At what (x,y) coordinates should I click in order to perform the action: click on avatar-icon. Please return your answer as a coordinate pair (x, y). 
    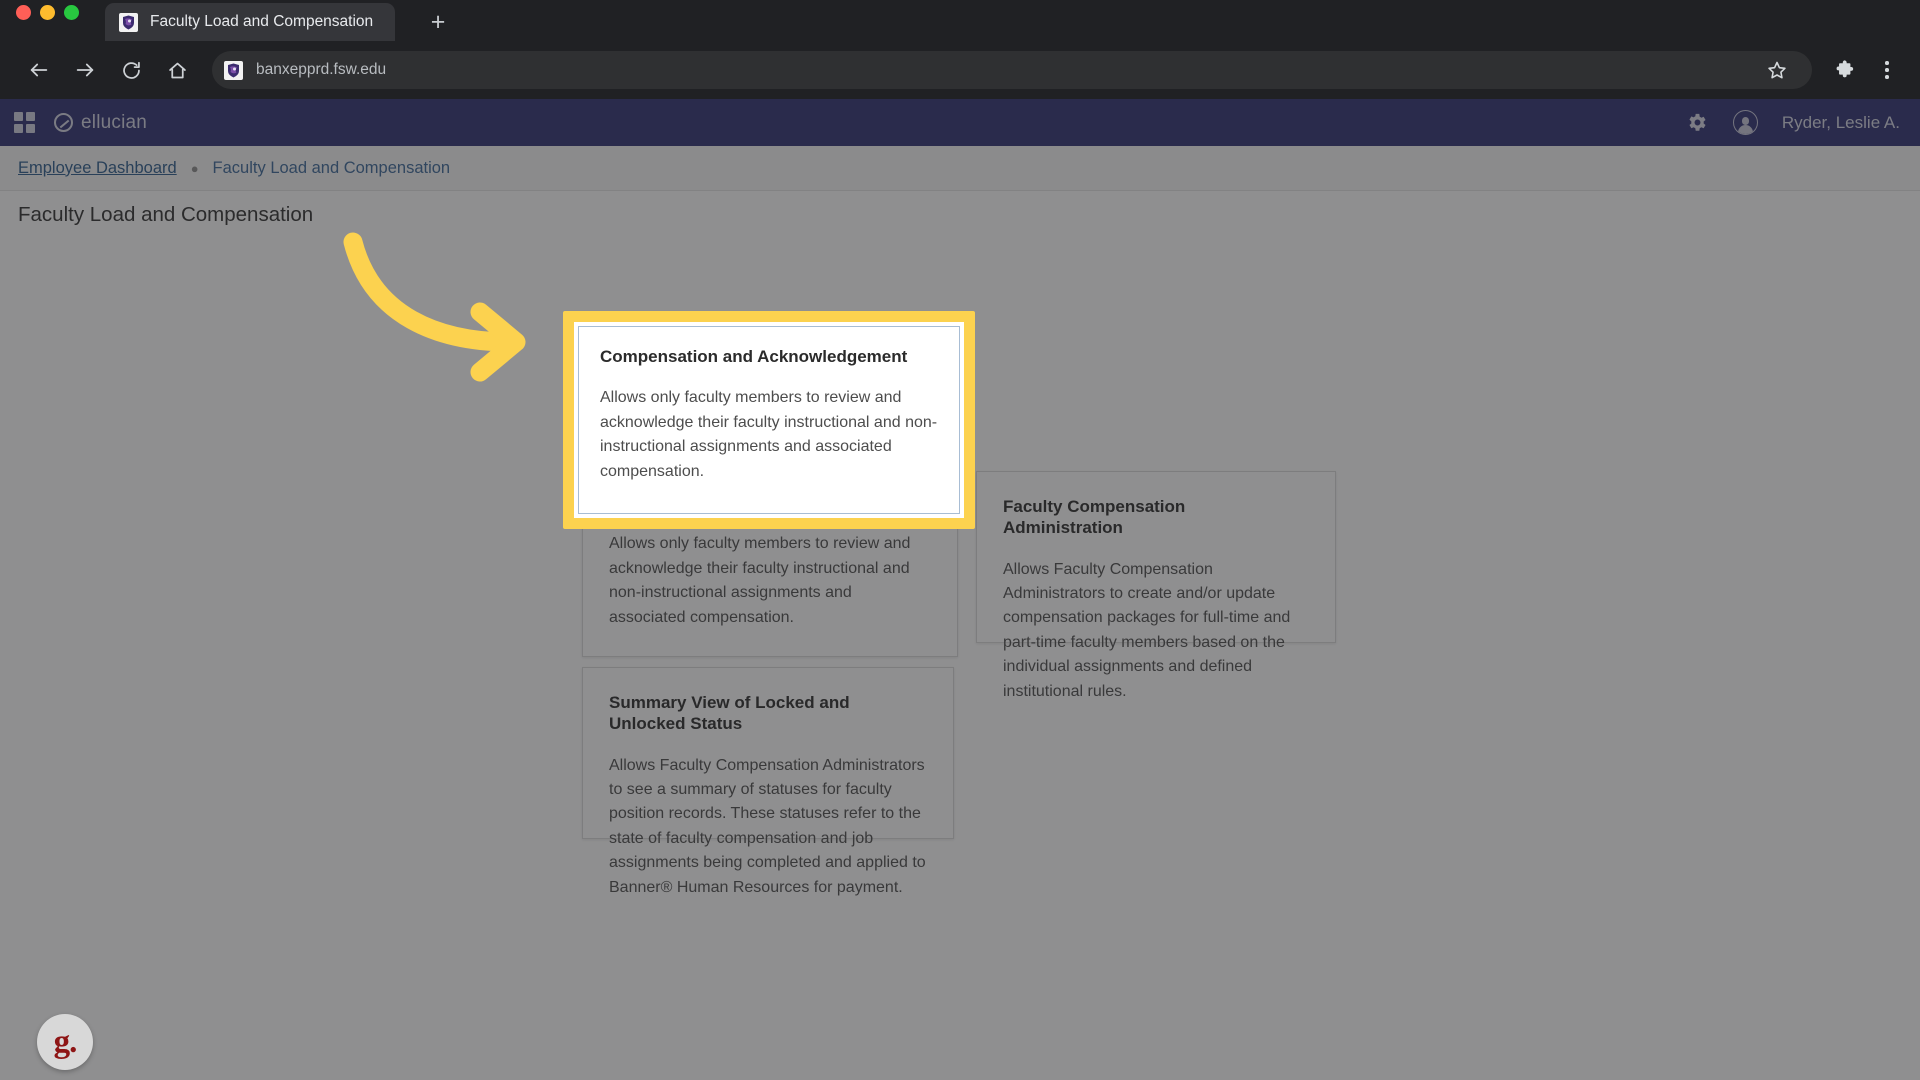
    Looking at the image, I should click on (1745, 122).